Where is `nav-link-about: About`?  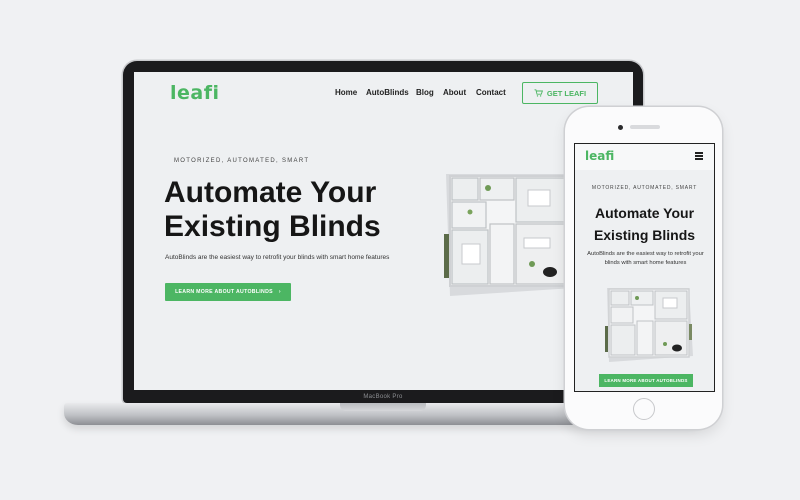 nav-link-about: About is located at coordinates (454, 92).